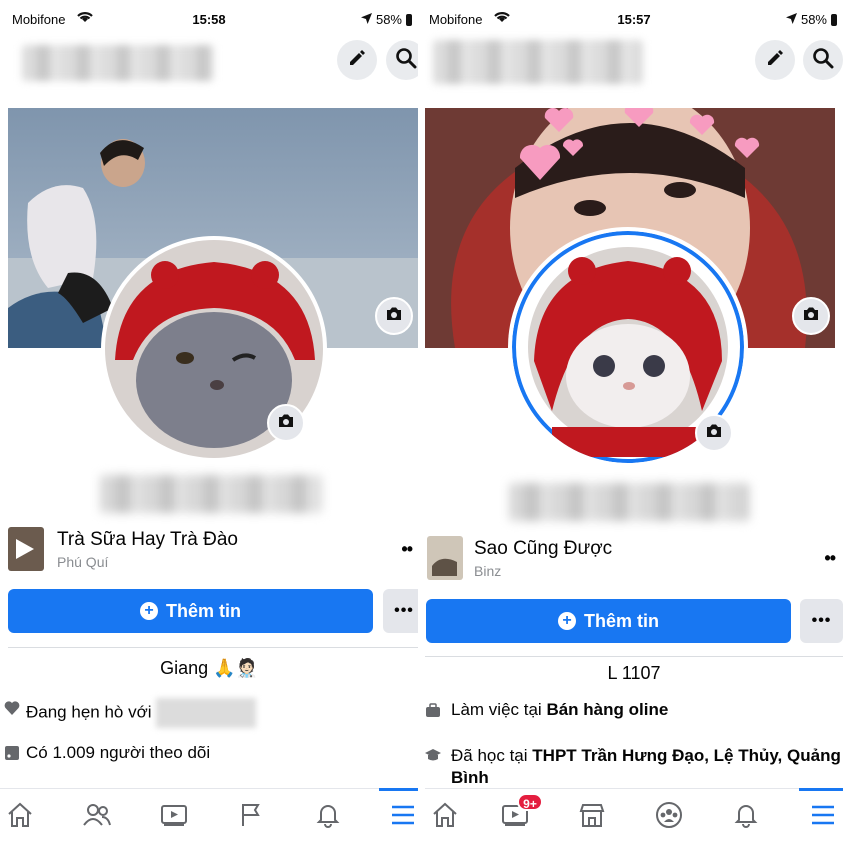 This screenshot has width=843, height=843. I want to click on clock: 15:57, so click(634, 19).